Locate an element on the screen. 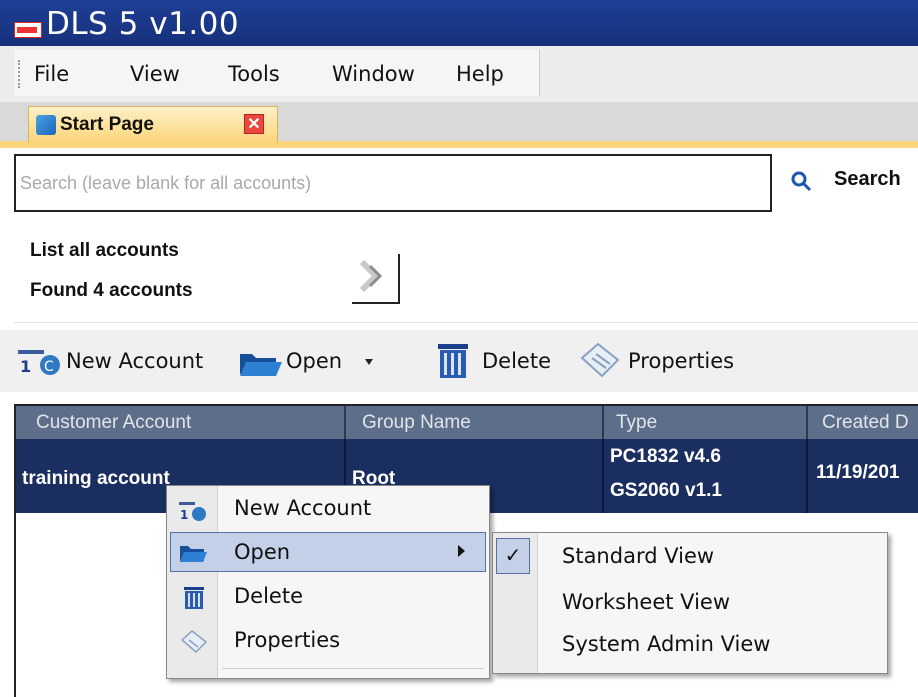 The height and width of the screenshot is (697, 918). column-header-customer-account: Customer Account is located at coordinates (113, 423).